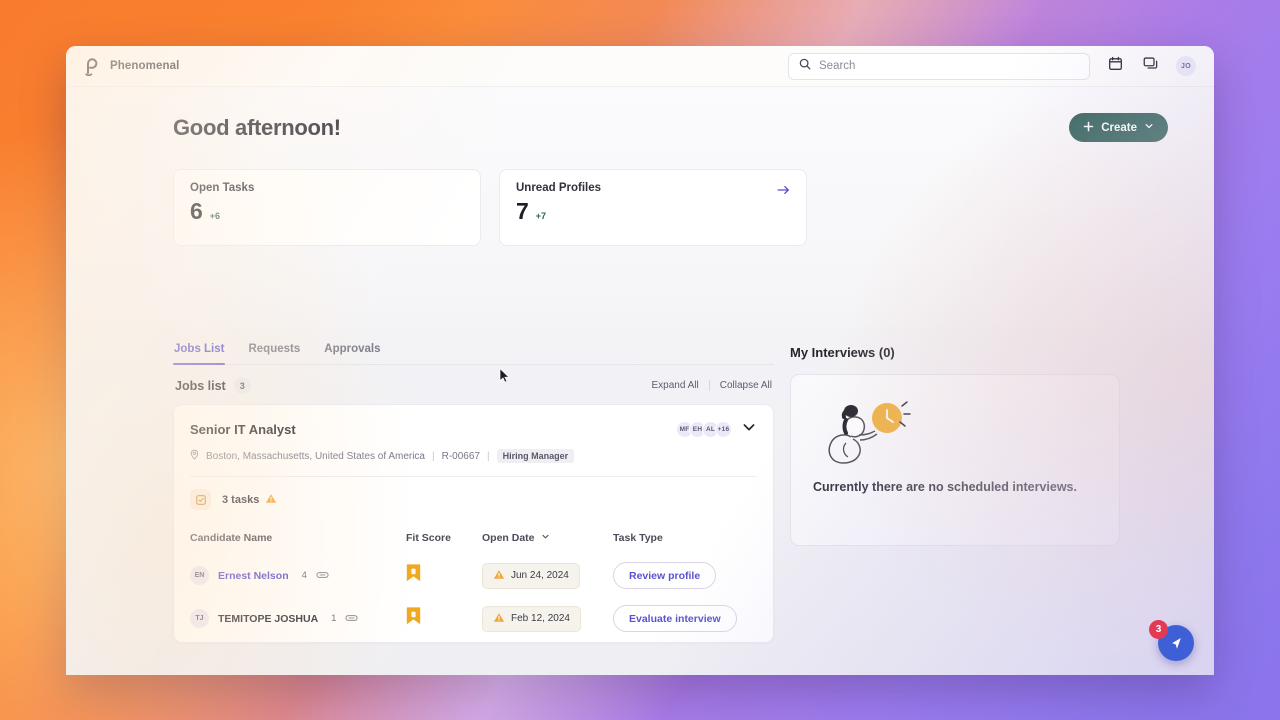 This screenshot has height=720, width=1280. Describe the element at coordinates (200, 499) in the screenshot. I see `task-checklist-icon` at that location.